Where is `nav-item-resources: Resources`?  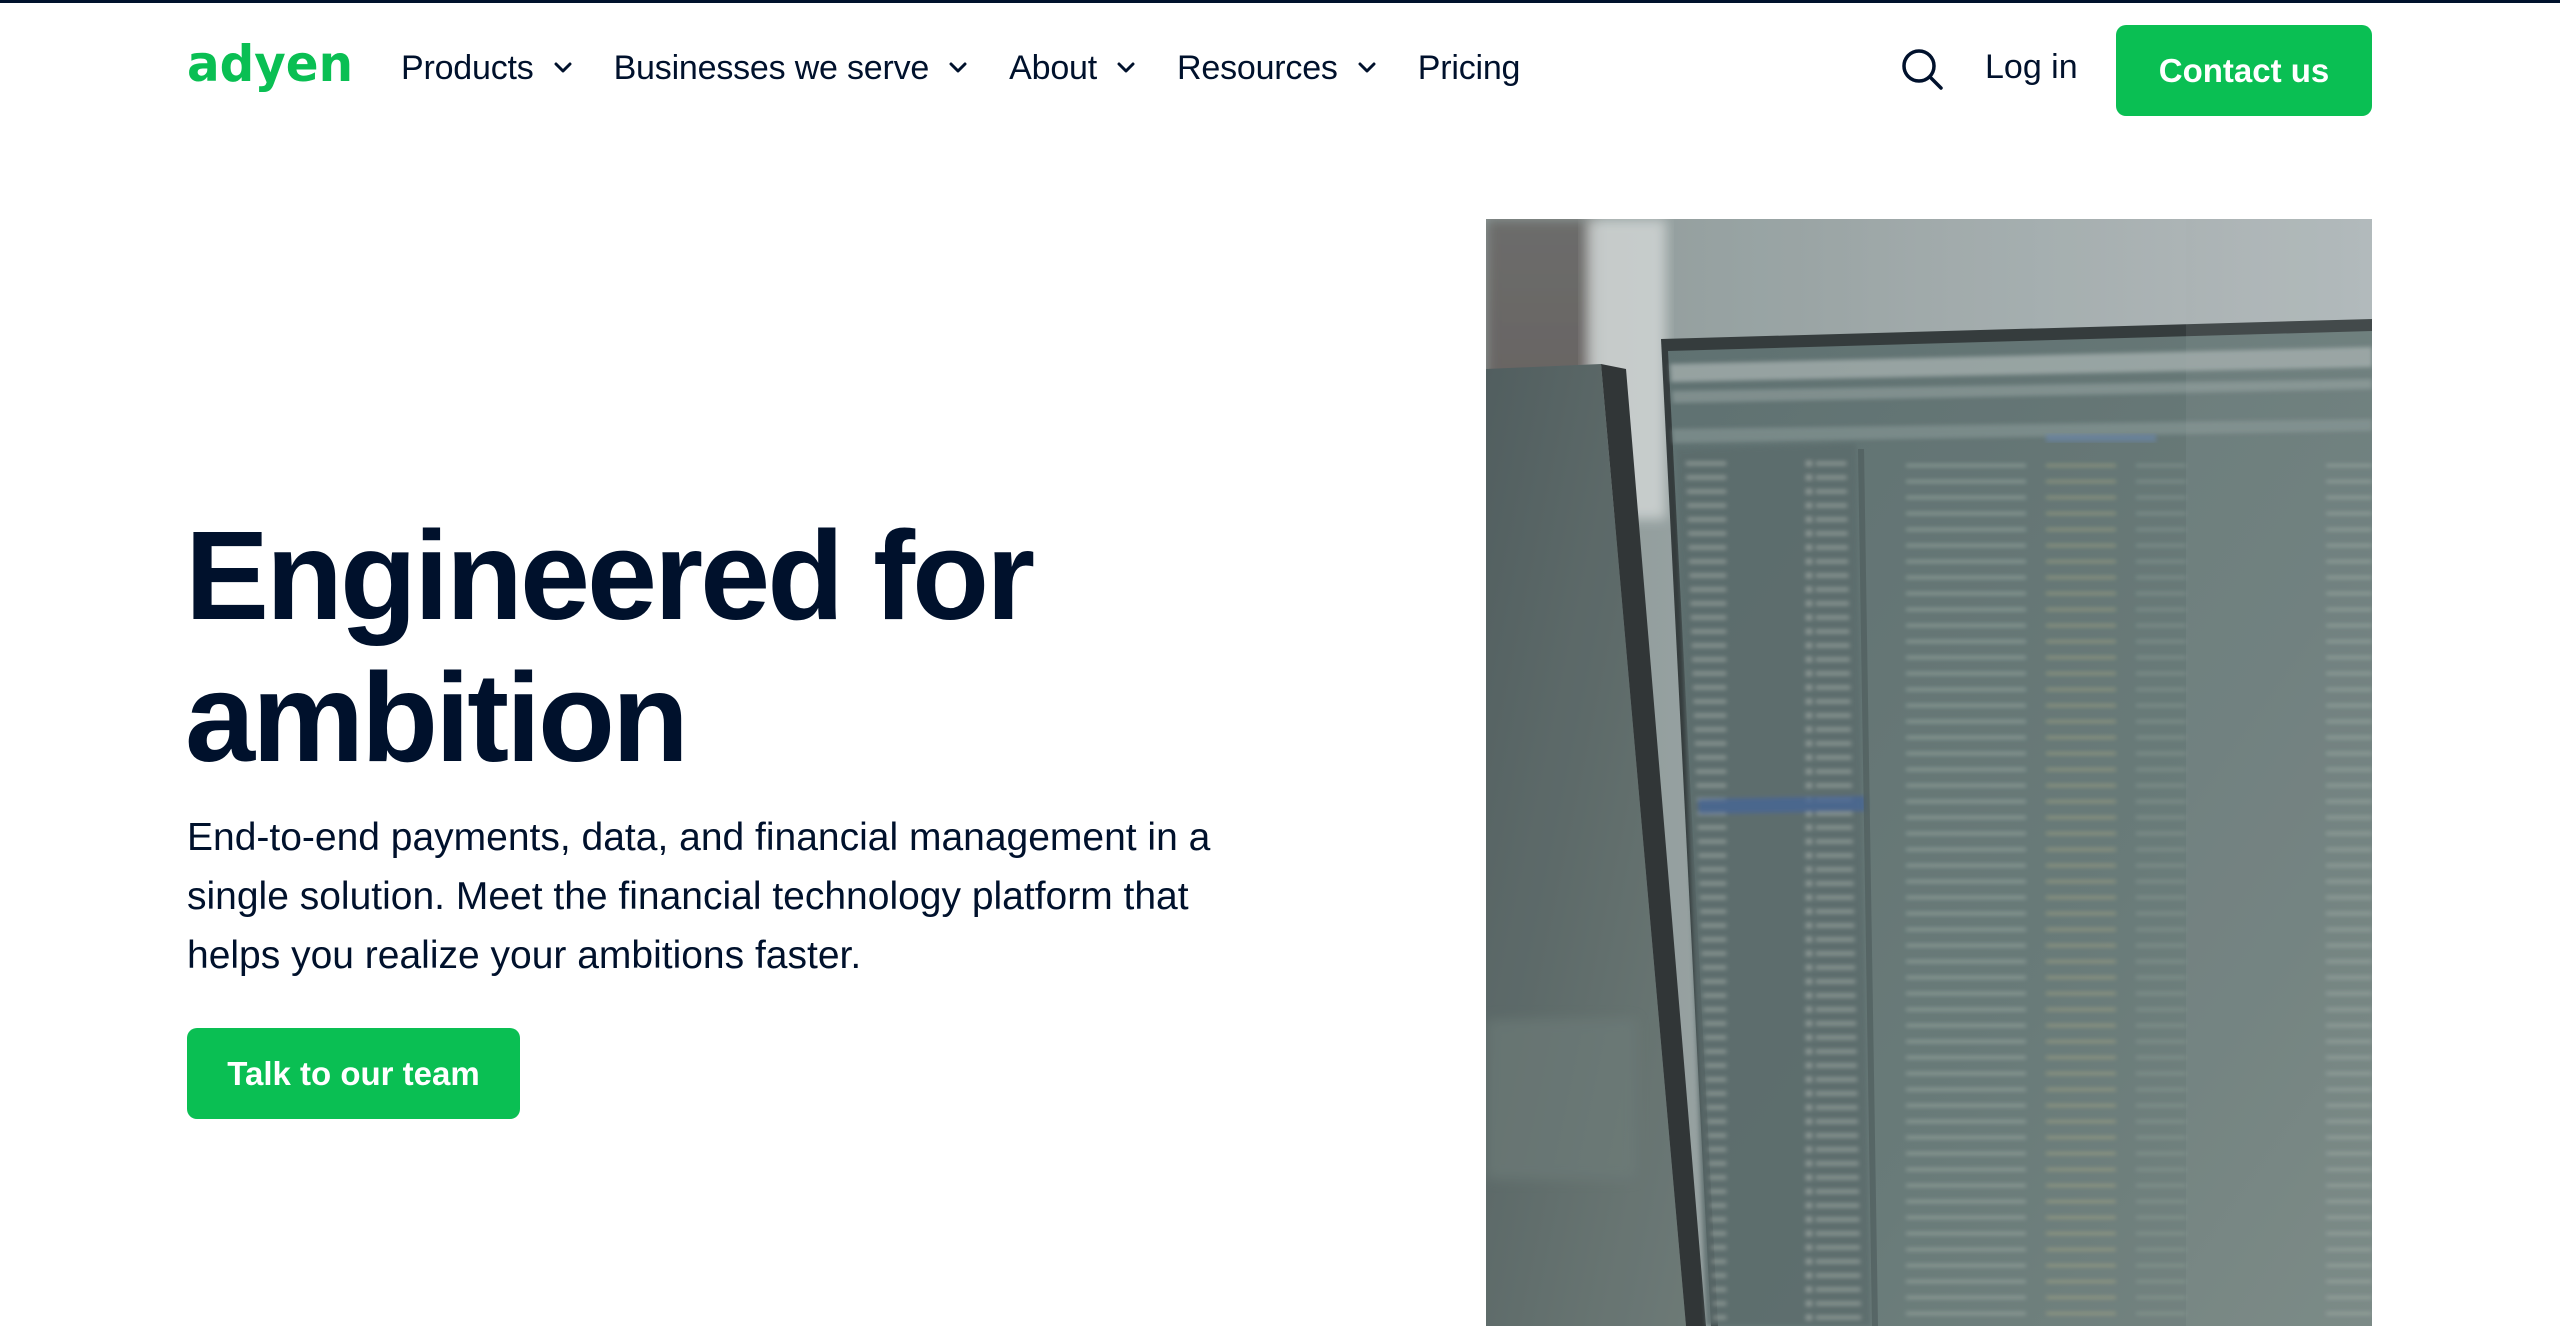 nav-item-resources: Resources is located at coordinates (1276, 68).